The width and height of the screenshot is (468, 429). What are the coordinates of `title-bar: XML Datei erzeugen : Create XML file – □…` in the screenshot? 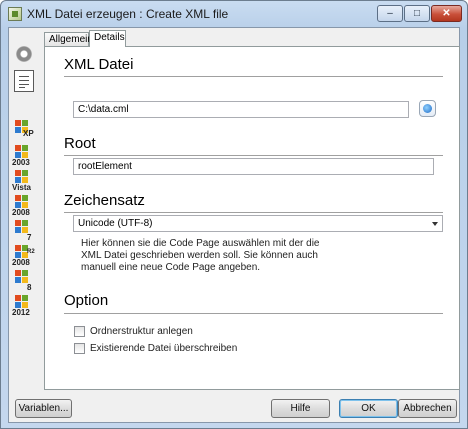 It's located at (234, 14).